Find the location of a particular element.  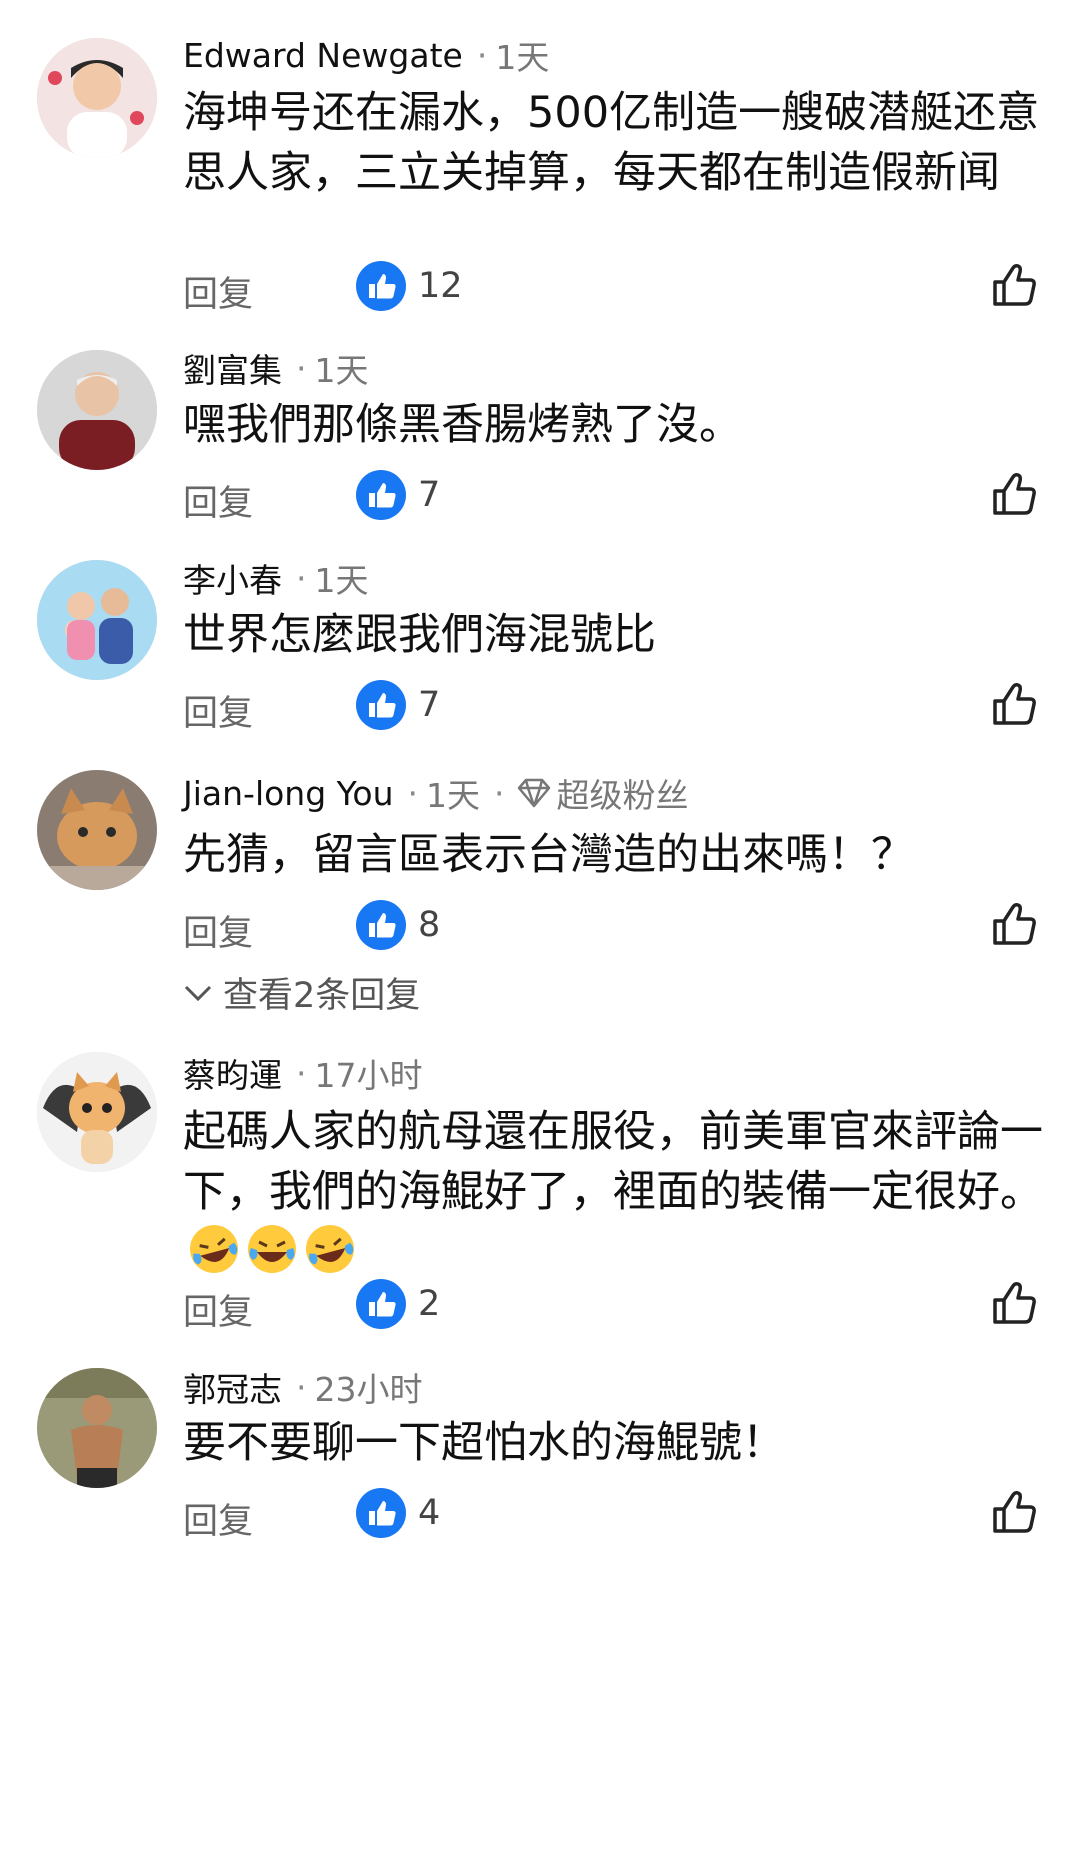

super-fan-badge: 超级粉丝 is located at coordinates (603, 793).